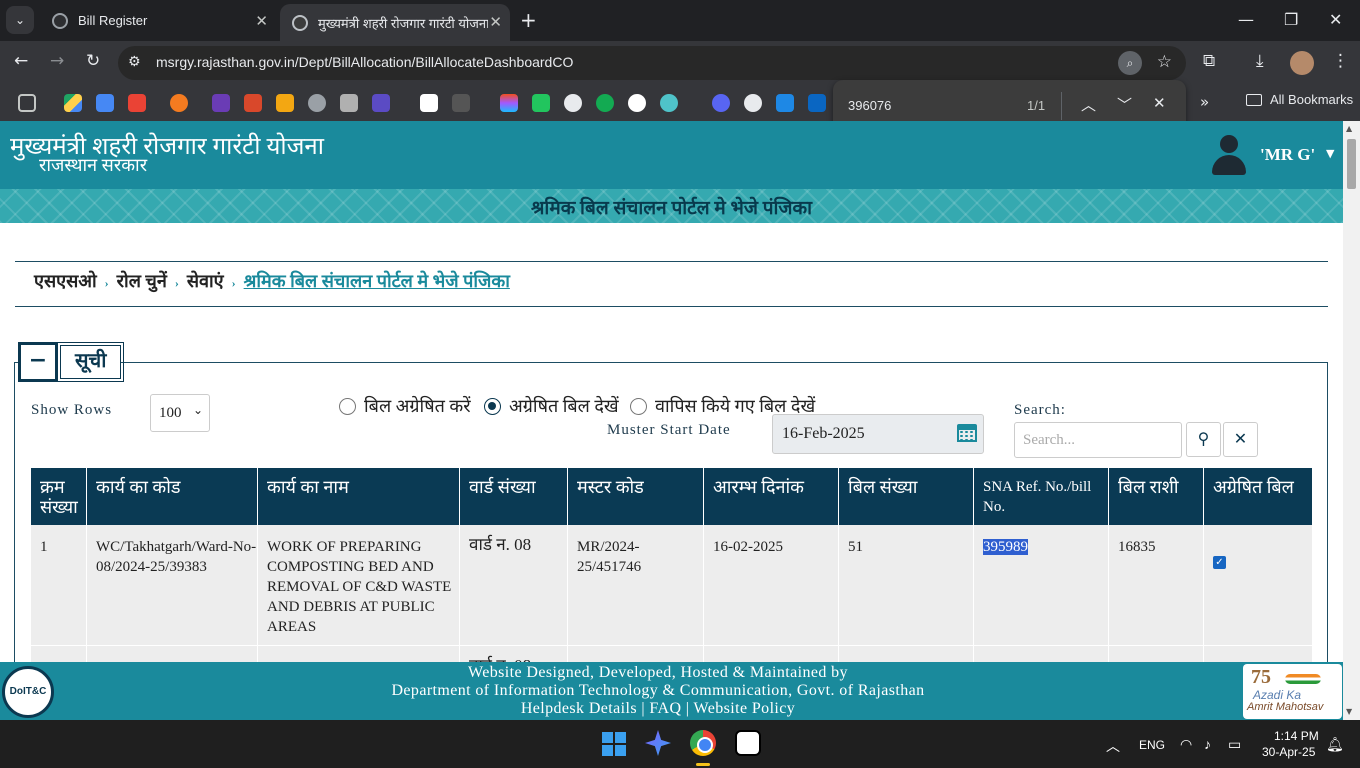 This screenshot has height=768, width=1360. I want to click on back-arrow-icon: ←, so click(21, 61).